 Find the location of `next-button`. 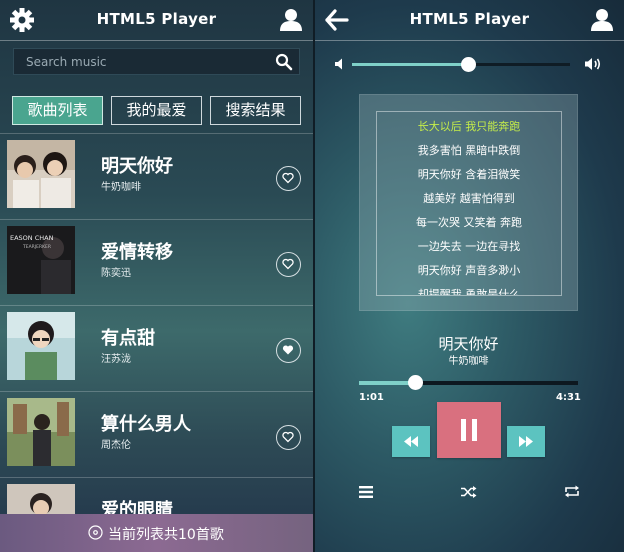

next-button is located at coordinates (526, 441).